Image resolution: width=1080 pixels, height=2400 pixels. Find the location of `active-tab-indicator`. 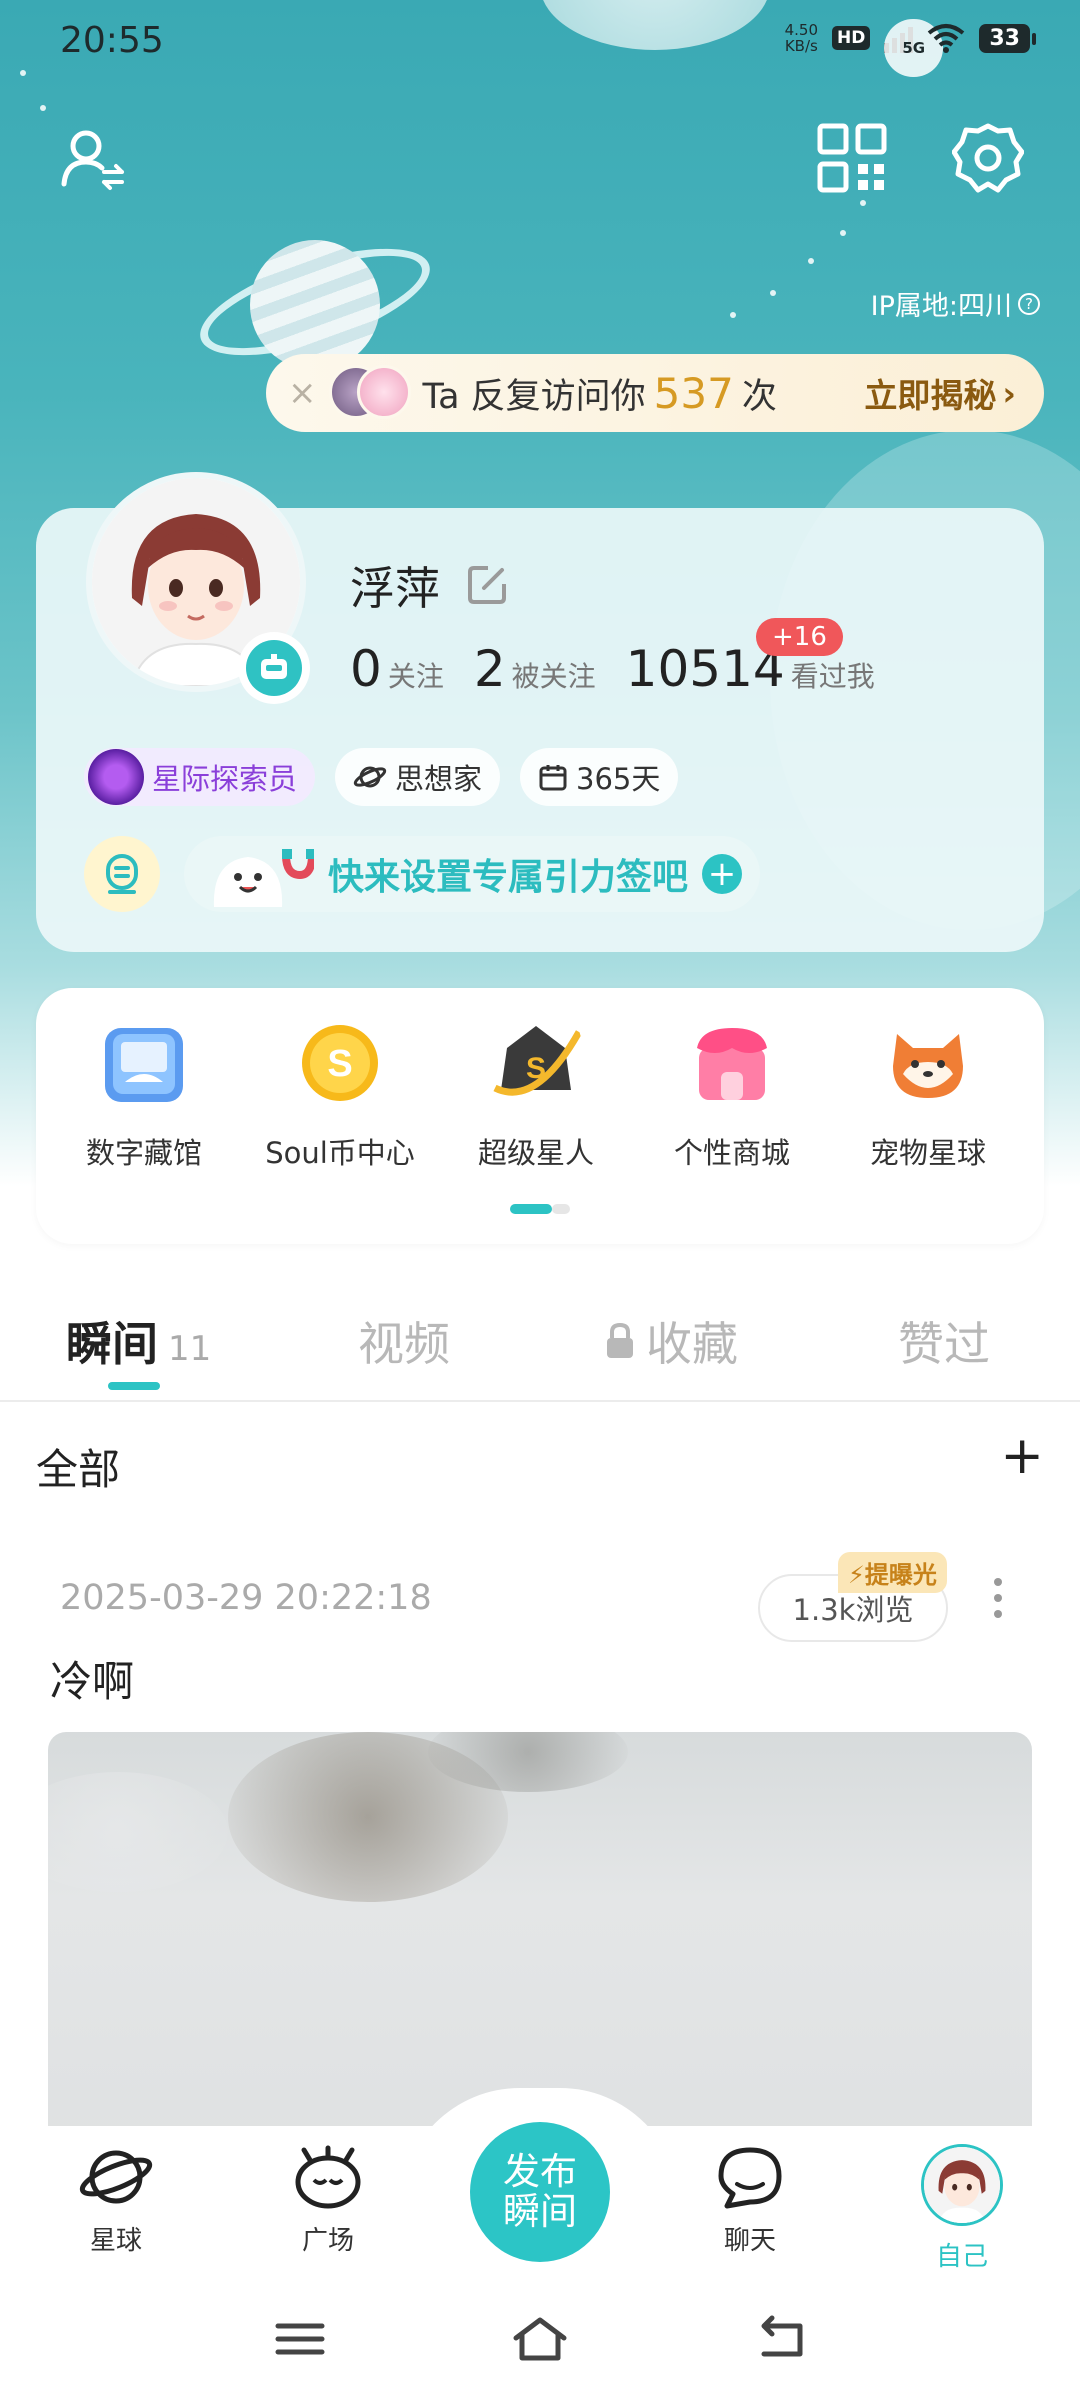

active-tab-indicator is located at coordinates (134, 1386).